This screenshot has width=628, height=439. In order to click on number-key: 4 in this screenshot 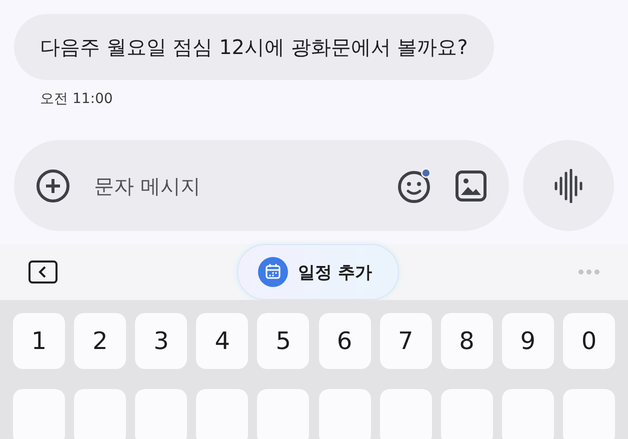, I will do `click(222, 341)`.